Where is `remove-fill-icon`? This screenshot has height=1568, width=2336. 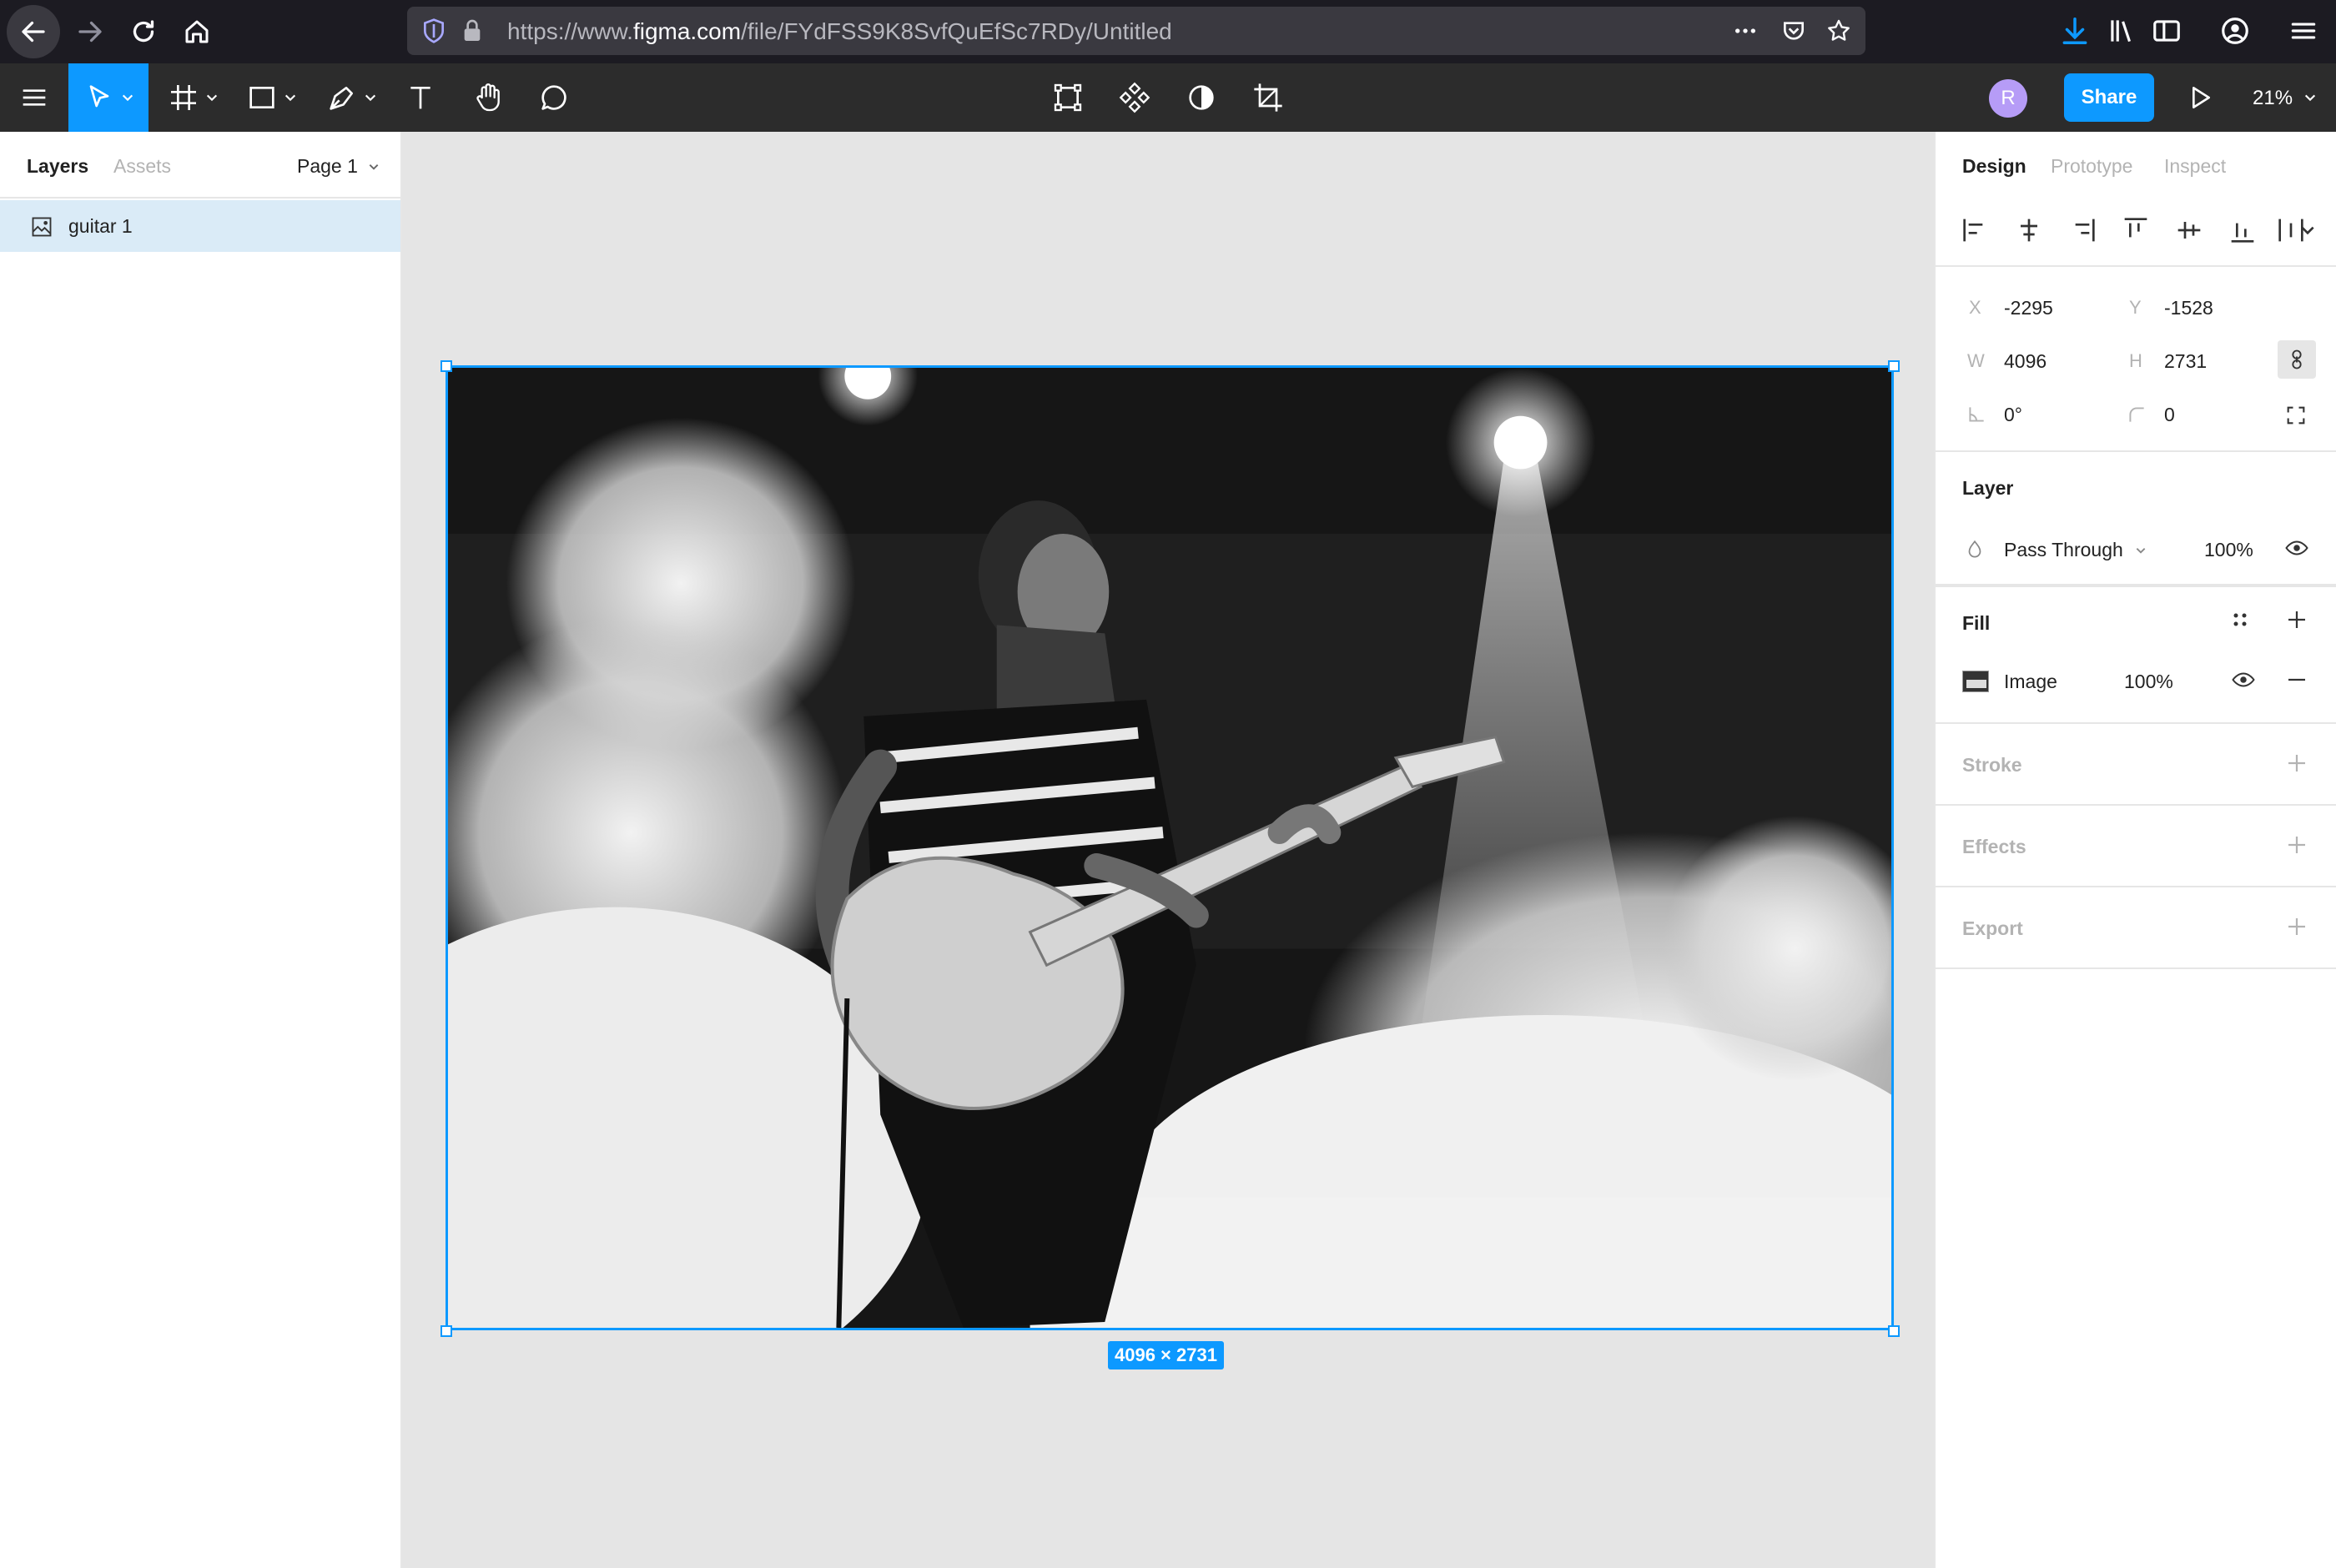
remove-fill-icon is located at coordinates (2296, 679).